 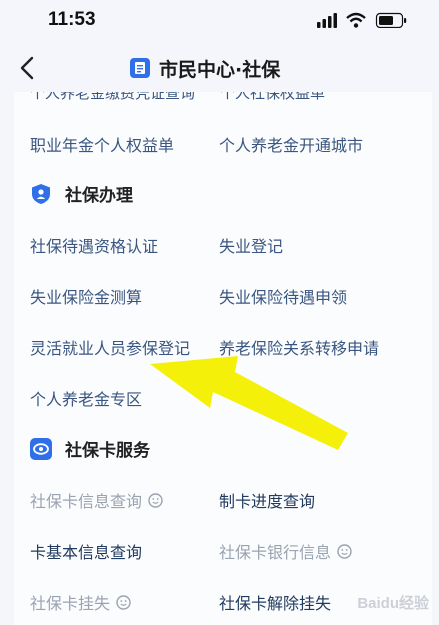 What do you see at coordinates (356, 20) in the screenshot?
I see `wifi-icon` at bounding box center [356, 20].